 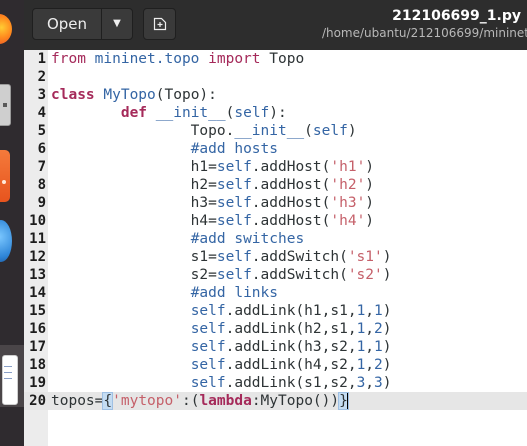 What do you see at coordinates (68, 59) in the screenshot?
I see `code-token: from` at bounding box center [68, 59].